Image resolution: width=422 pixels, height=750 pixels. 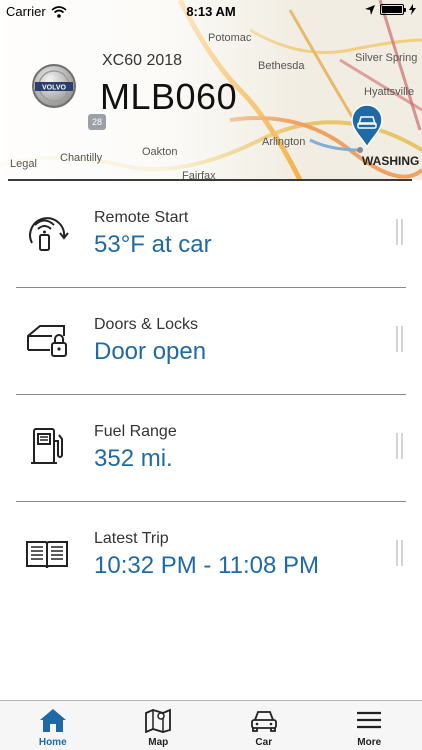 I want to click on vehicle-plate: MLB060, so click(x=169, y=96).